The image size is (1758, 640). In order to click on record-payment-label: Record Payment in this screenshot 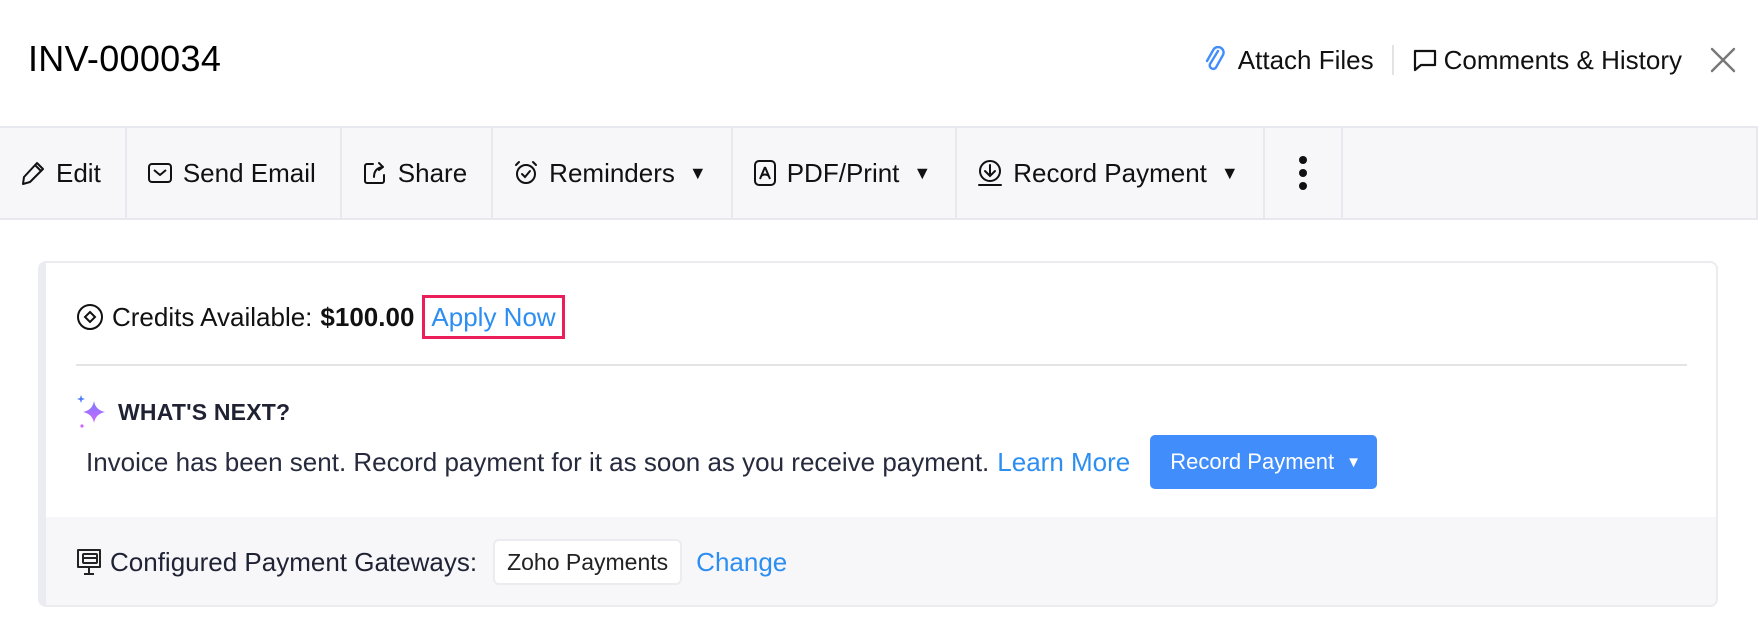, I will do `click(1110, 172)`.